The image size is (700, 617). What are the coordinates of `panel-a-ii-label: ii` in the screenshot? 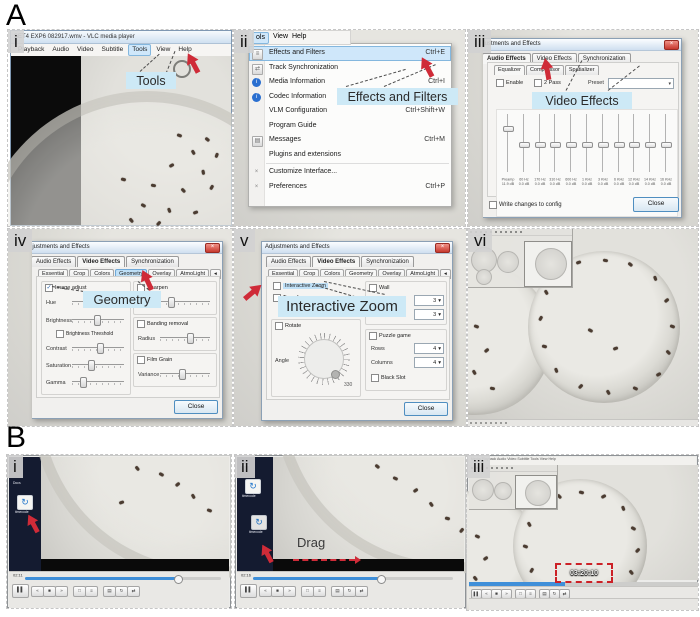 It's located at (244, 41).